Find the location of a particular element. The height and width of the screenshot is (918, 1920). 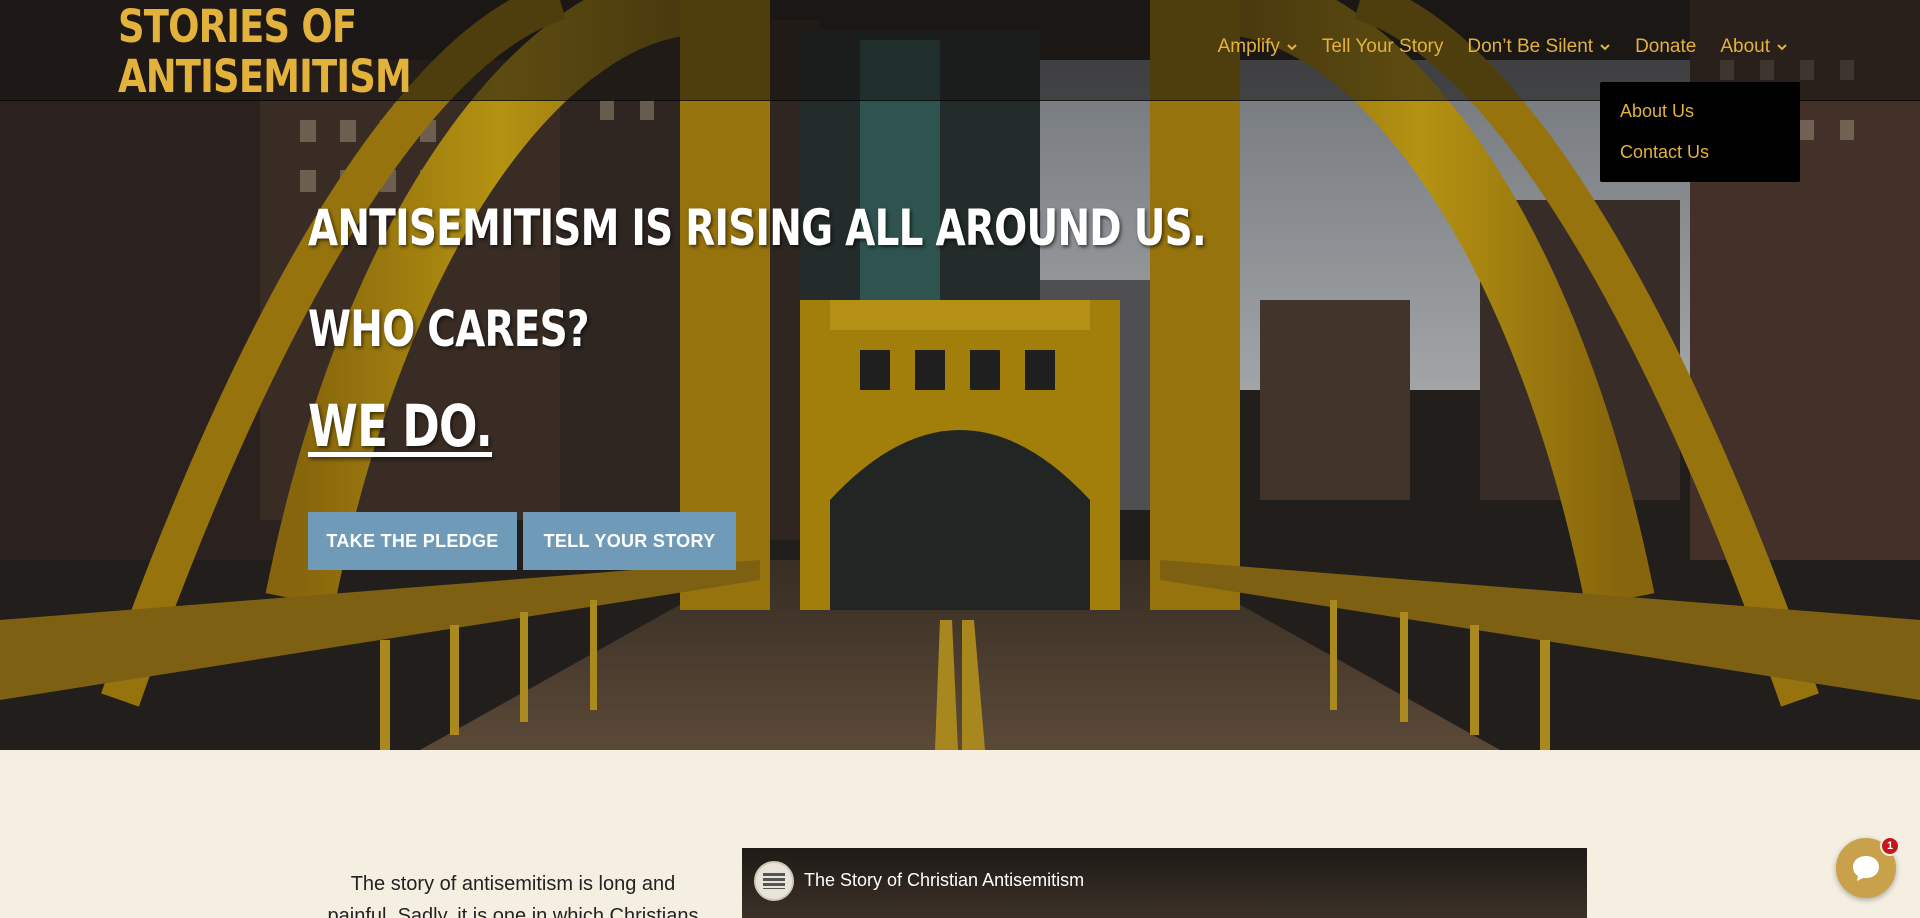

nav-item-donate: Donate is located at coordinates (1665, 47).